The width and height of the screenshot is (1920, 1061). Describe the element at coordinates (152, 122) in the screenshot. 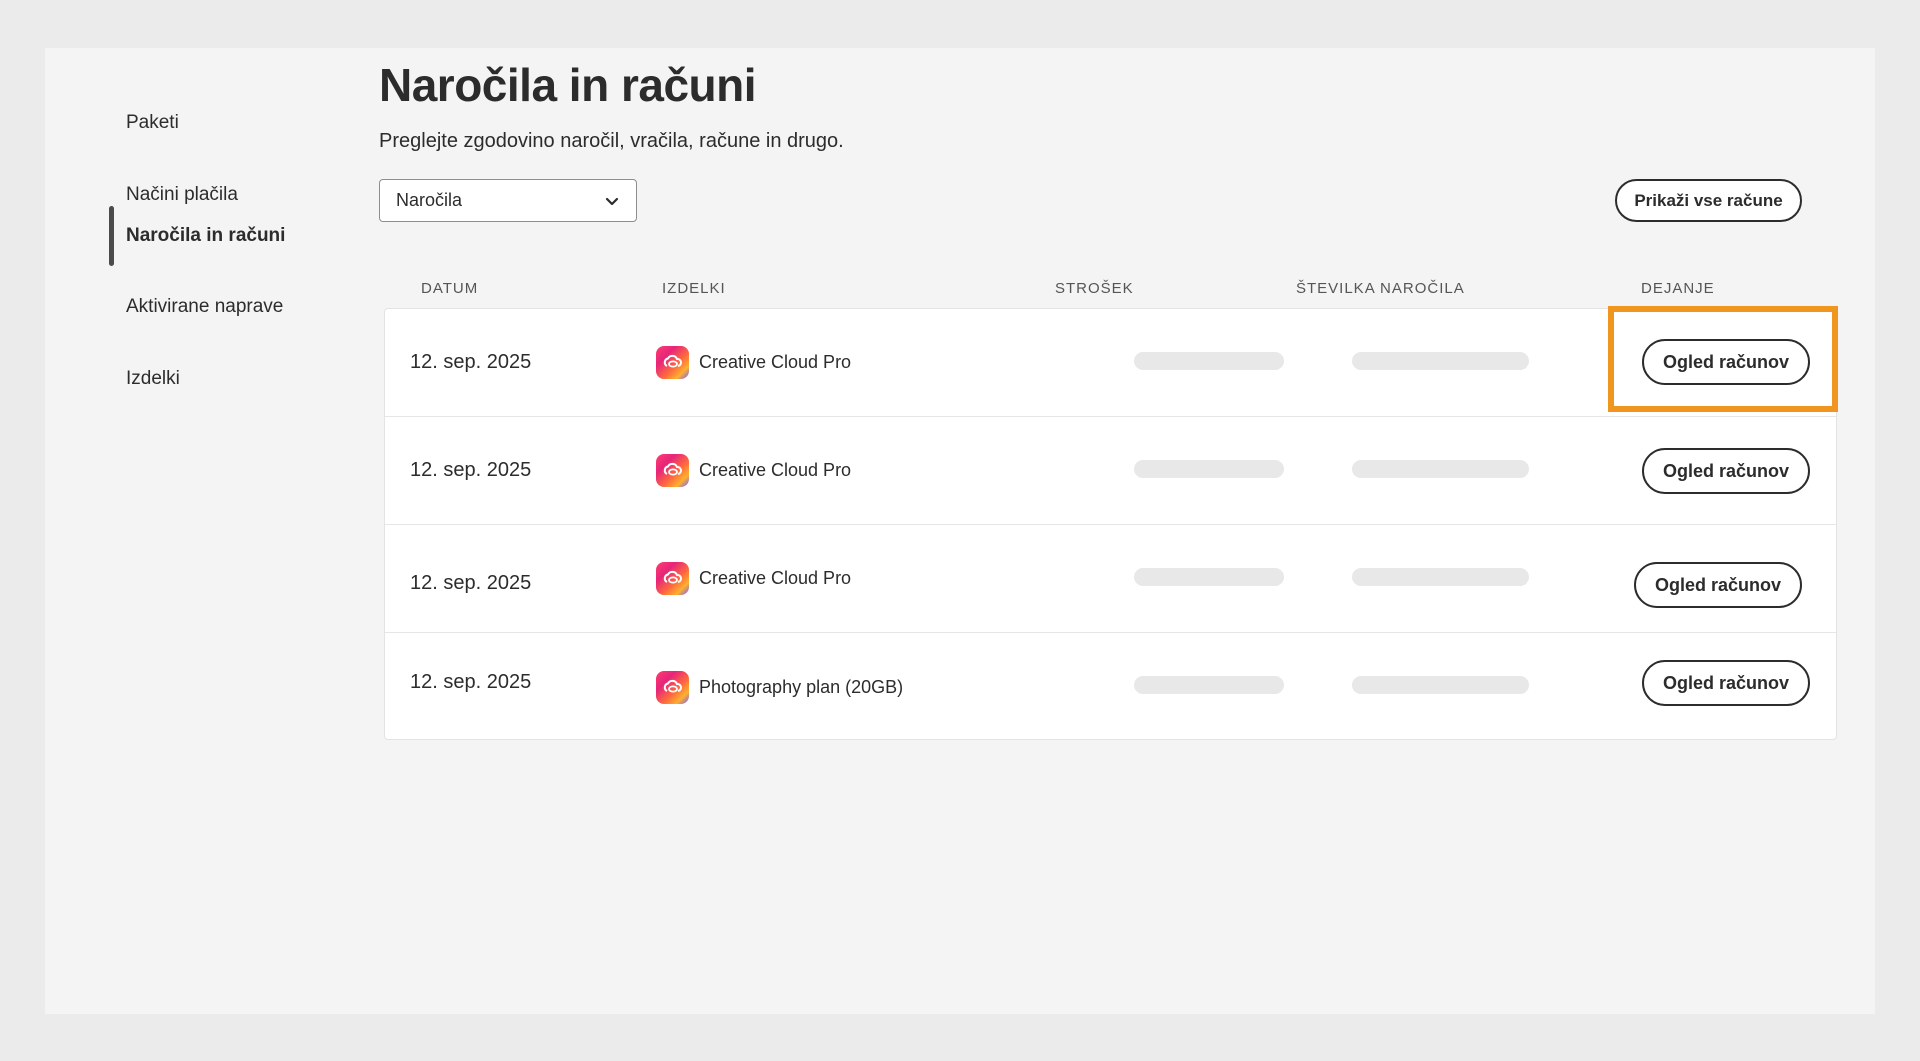

I see `sidebar-item-label: Paketi` at that location.